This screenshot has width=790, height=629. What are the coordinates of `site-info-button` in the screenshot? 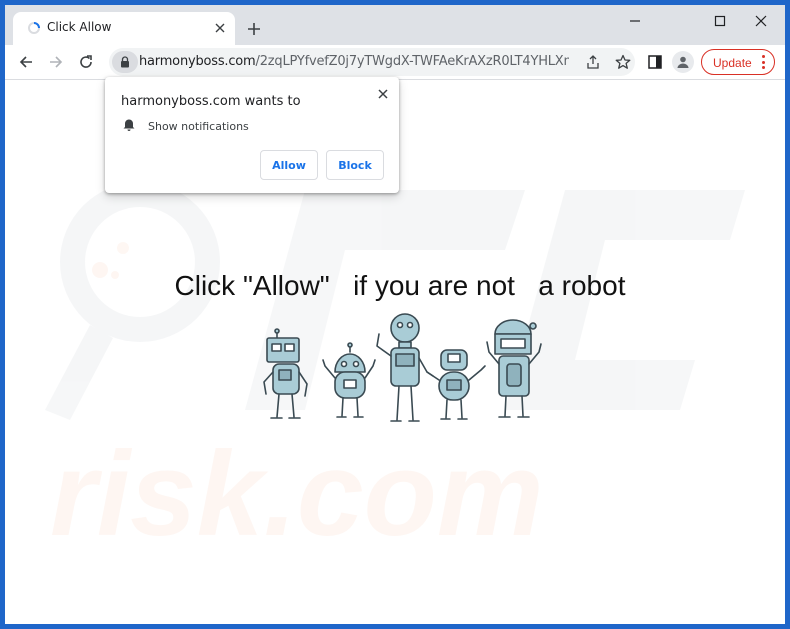 It's located at (125, 62).